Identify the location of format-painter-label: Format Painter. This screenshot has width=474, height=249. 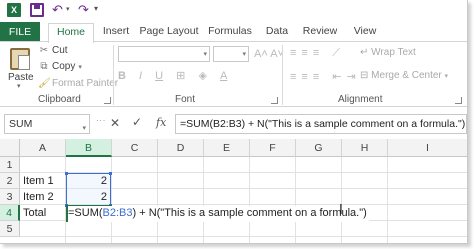
(85, 83).